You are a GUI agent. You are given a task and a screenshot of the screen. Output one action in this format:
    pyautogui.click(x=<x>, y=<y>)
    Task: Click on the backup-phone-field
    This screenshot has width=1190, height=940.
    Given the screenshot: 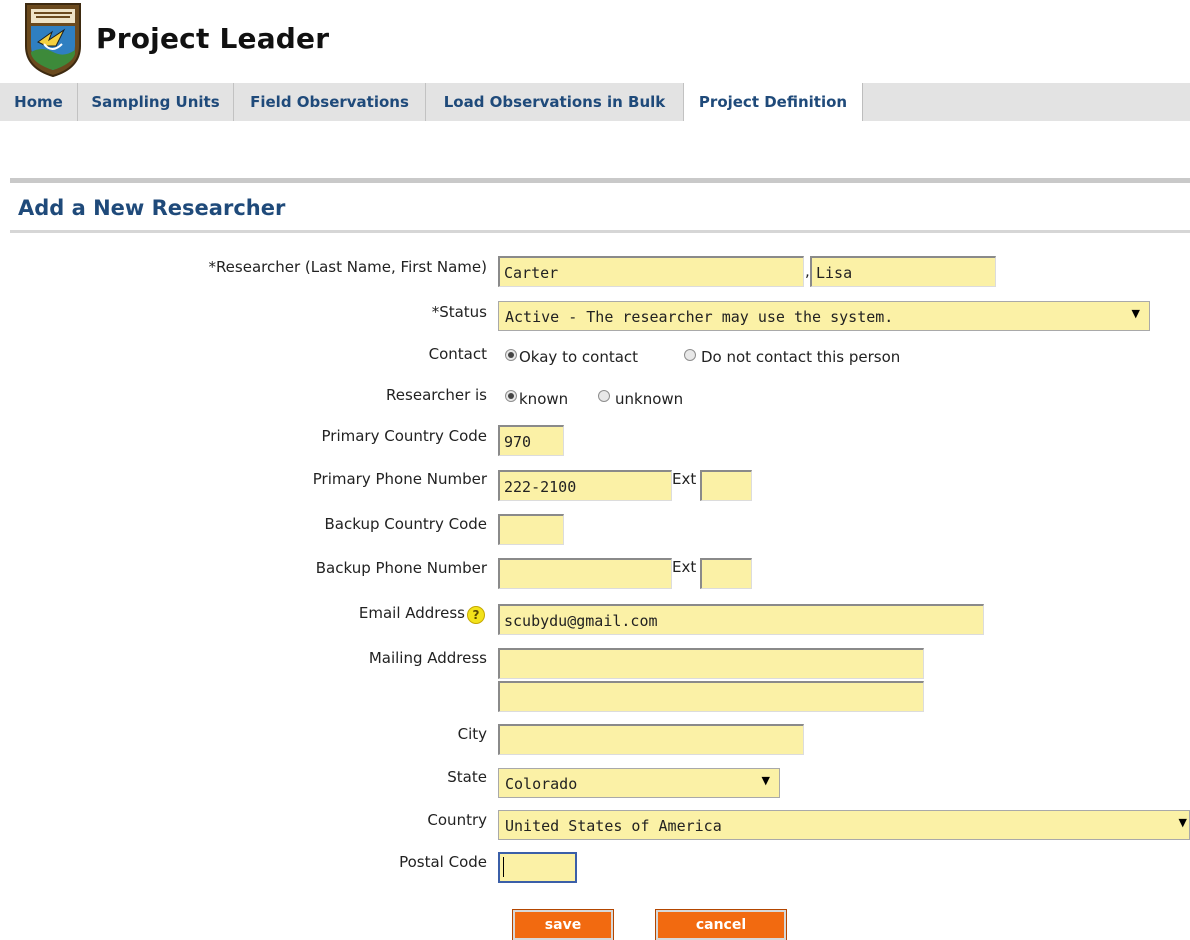 What is the action you would take?
    pyautogui.click(x=585, y=573)
    